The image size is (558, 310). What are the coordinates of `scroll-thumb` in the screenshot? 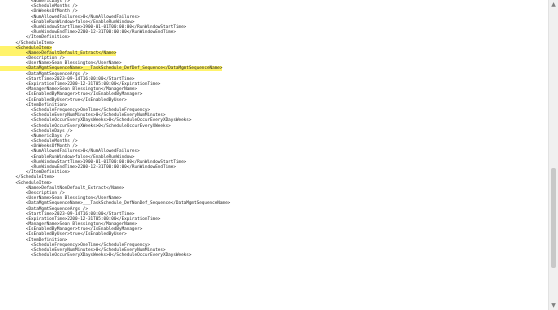 It's located at (553, 218).